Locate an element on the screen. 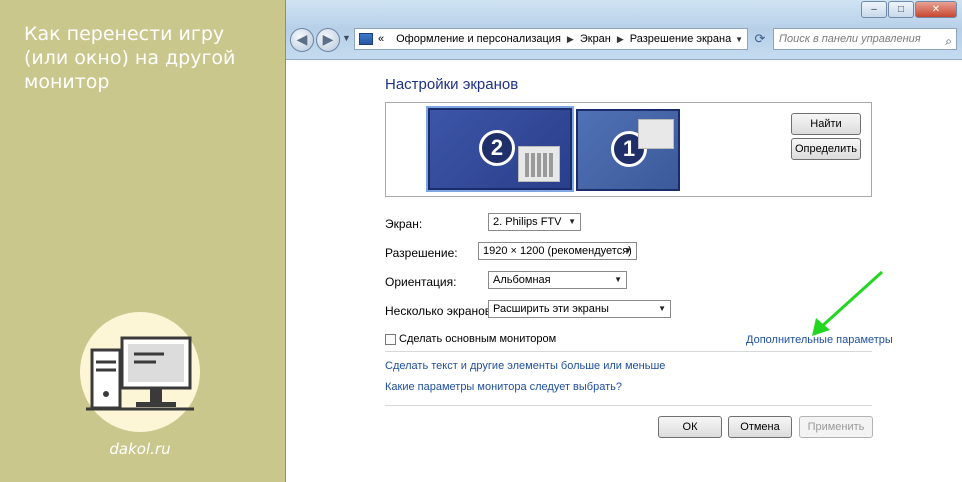 The height and width of the screenshot is (482, 962). checkbox-label: Сделать основным монитором is located at coordinates (478, 339).